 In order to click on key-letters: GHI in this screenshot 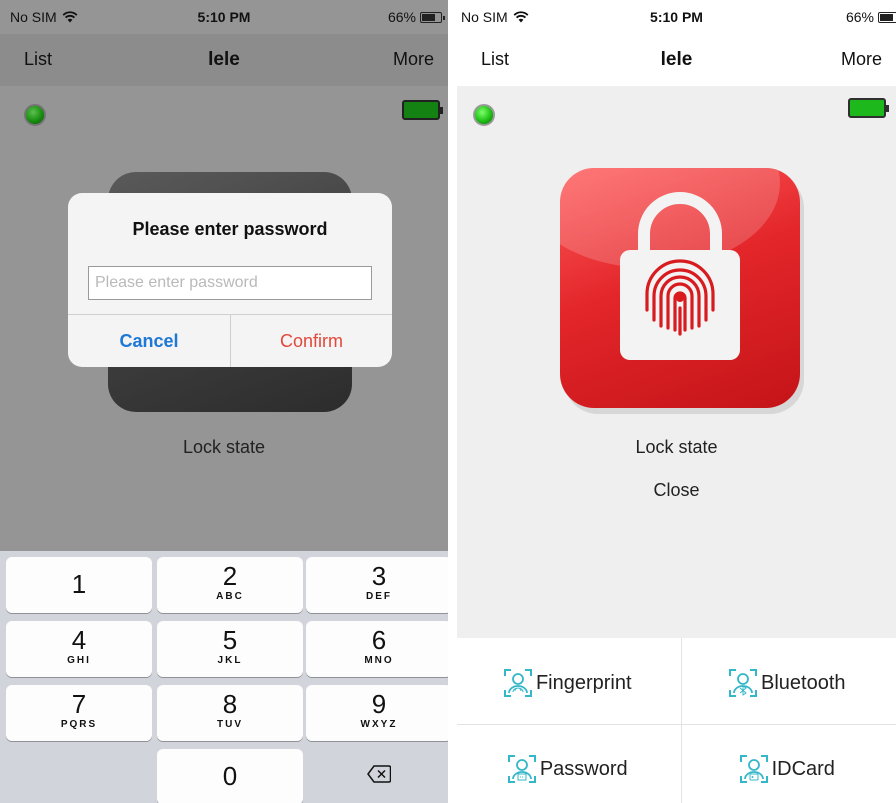, I will do `click(79, 660)`.